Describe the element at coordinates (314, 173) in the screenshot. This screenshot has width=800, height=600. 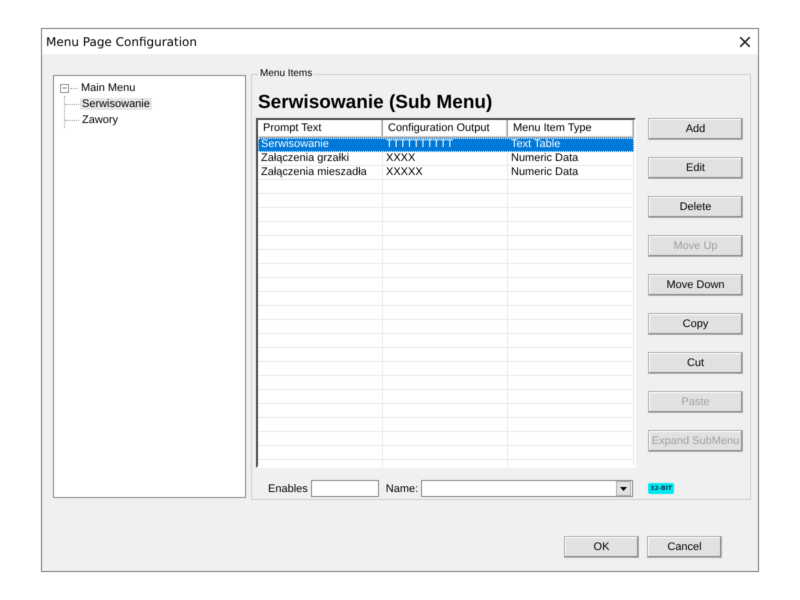
I see `table-cell-text: Załączenia mieszadła` at that location.